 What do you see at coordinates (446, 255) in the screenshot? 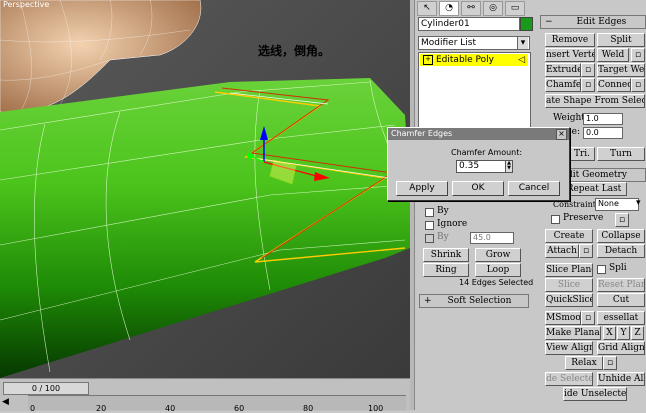
I see `shrink-button: Shrink` at bounding box center [446, 255].